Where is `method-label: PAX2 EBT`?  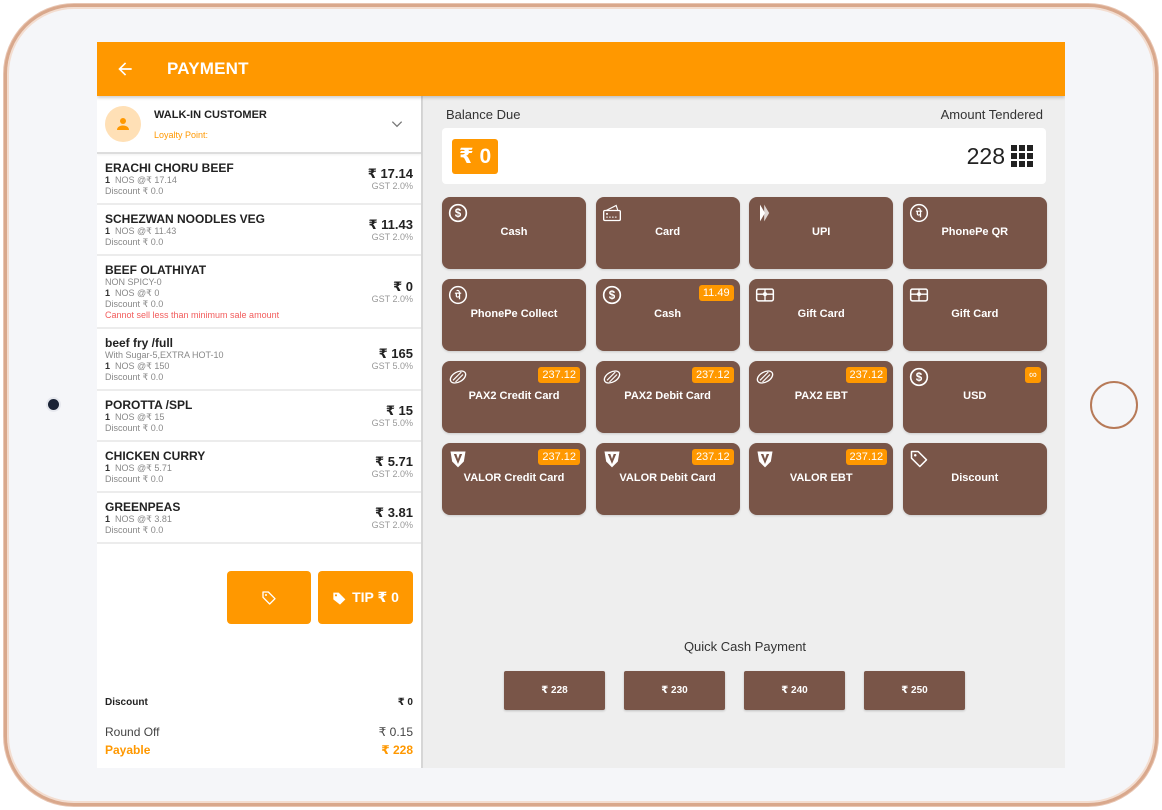 method-label: PAX2 EBT is located at coordinates (821, 396).